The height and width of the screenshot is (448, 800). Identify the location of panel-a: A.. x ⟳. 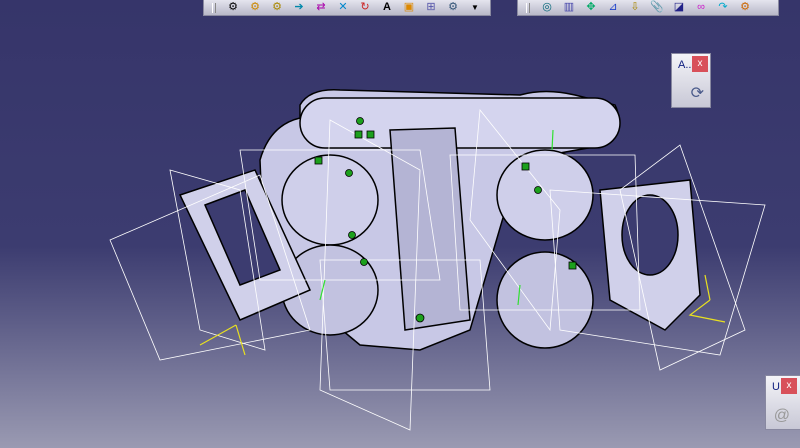
(691, 80).